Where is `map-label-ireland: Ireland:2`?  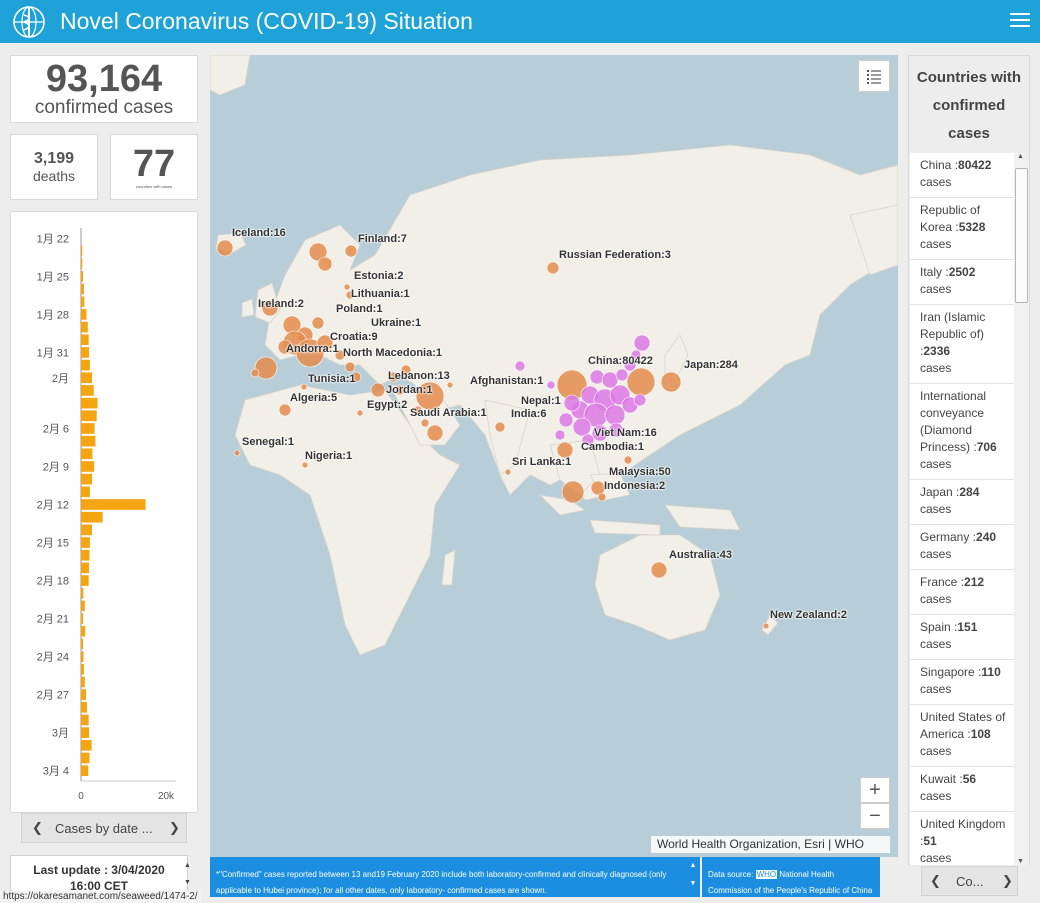 map-label-ireland: Ireland:2 is located at coordinates (281, 304).